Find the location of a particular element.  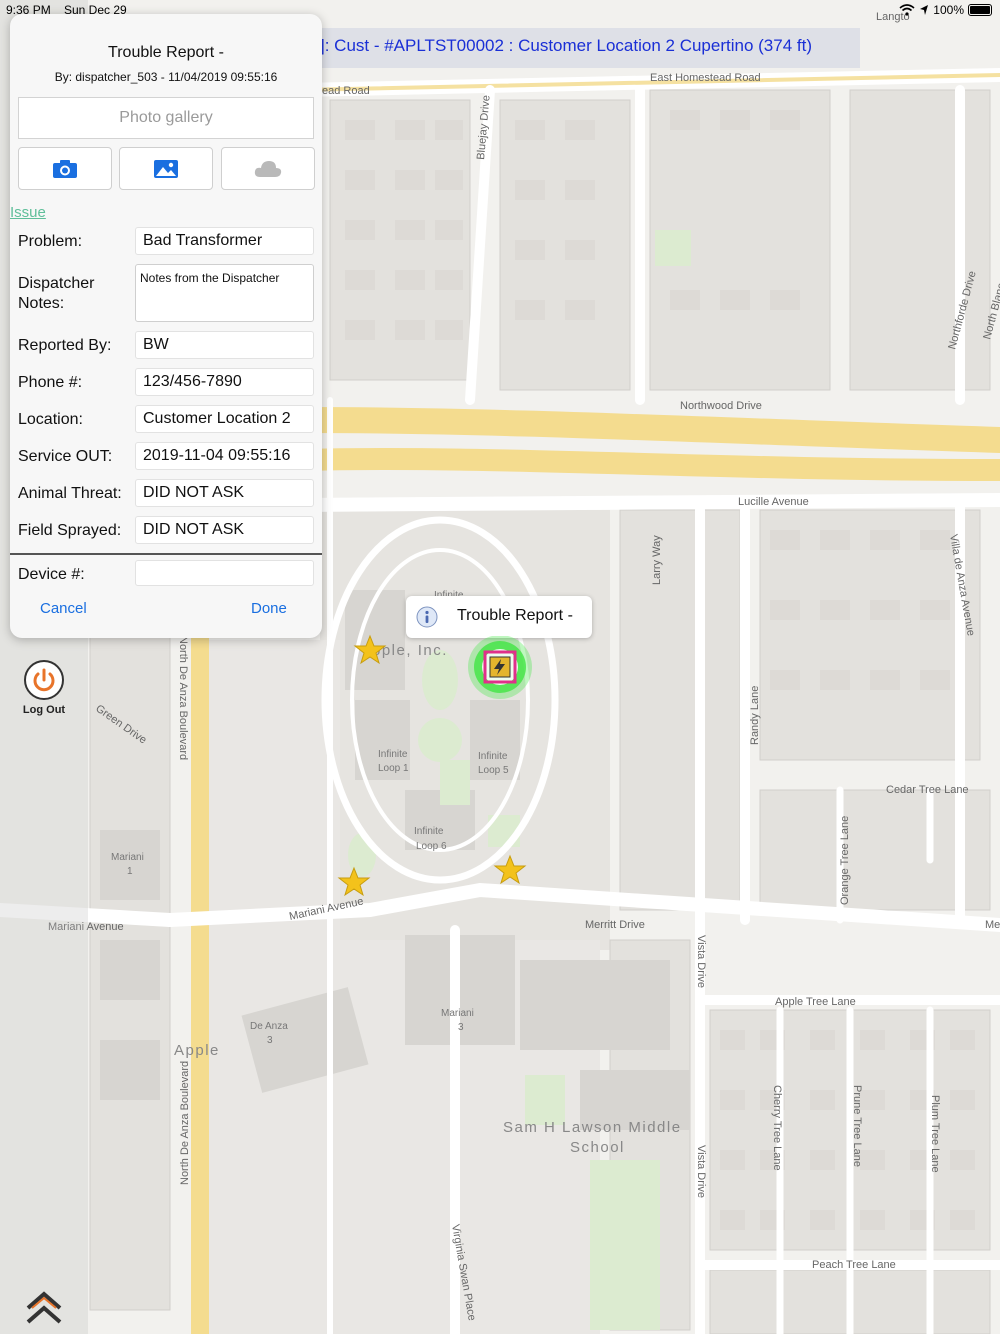

map-label-de-anza: North De Anza Boulevard is located at coordinates (183, 698).